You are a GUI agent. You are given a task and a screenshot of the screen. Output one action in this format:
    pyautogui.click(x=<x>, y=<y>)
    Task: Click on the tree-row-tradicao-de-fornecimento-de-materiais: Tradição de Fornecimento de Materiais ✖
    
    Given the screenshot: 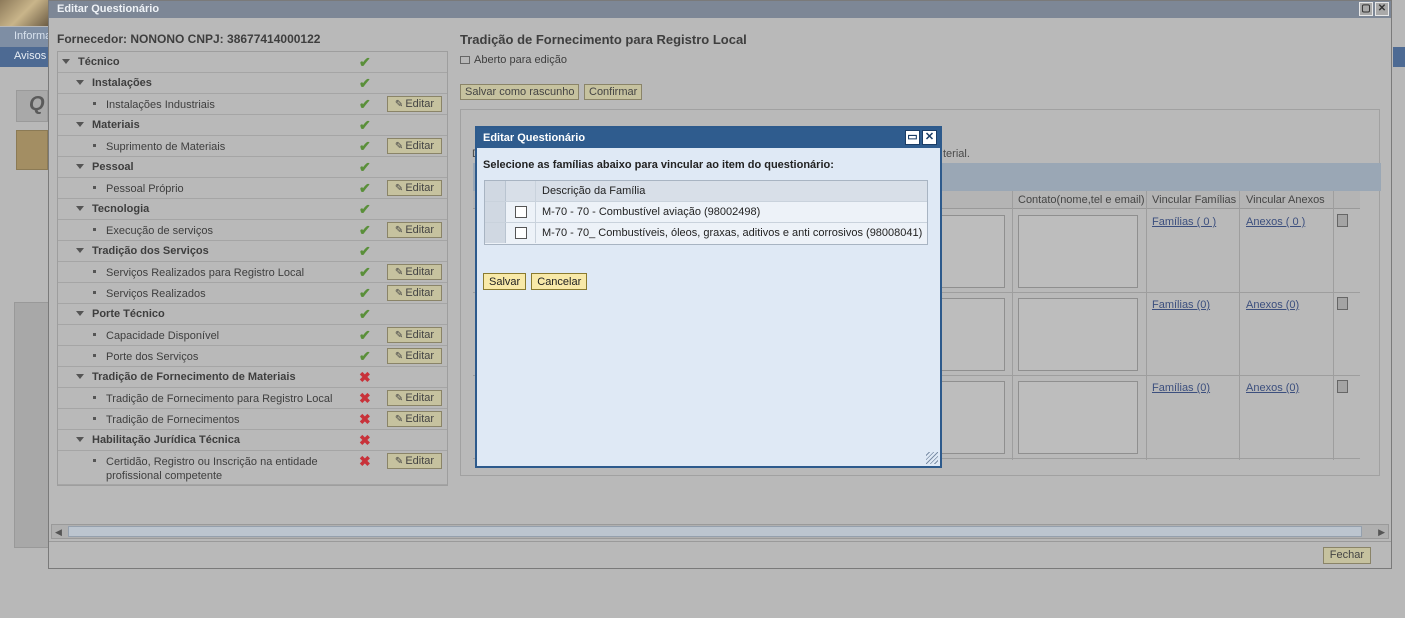 What is the action you would take?
    pyautogui.click(x=252, y=377)
    